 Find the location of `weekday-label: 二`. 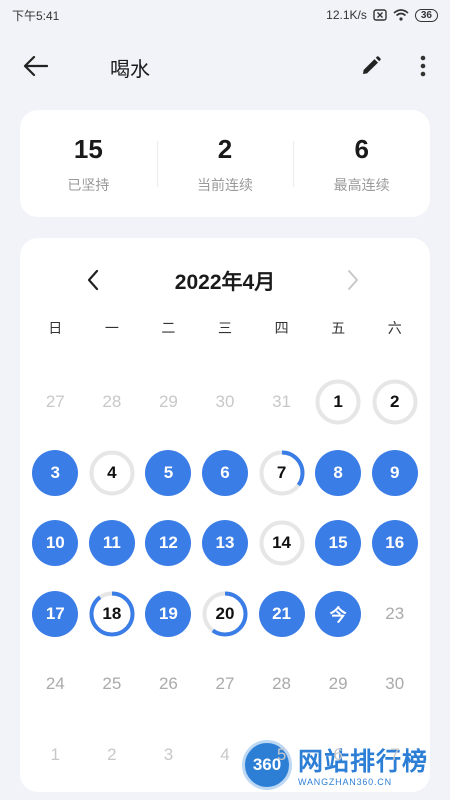

weekday-label: 二 is located at coordinates (168, 328).